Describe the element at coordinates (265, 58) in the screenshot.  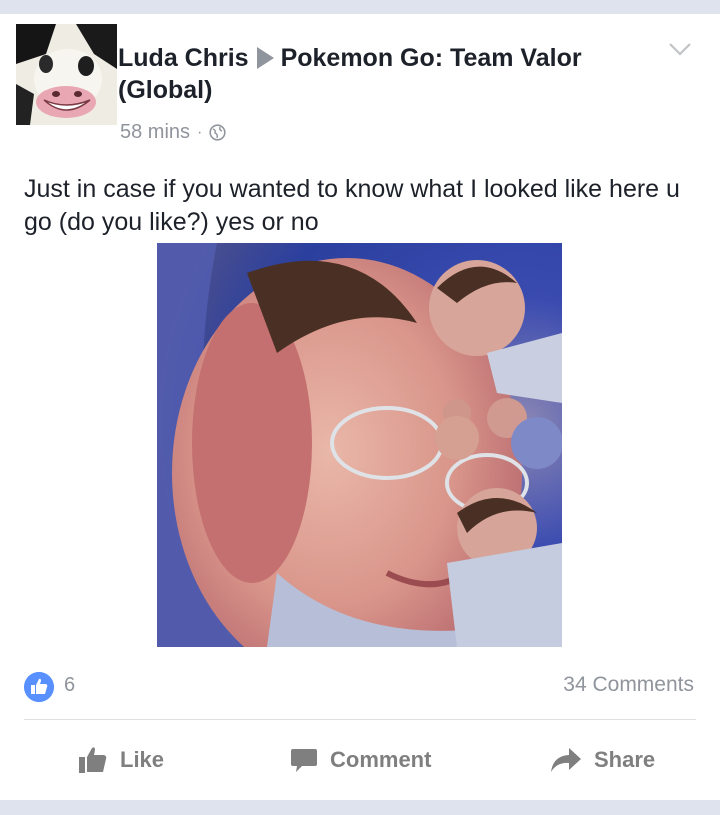
I see `shared-to-arrow-icon` at that location.